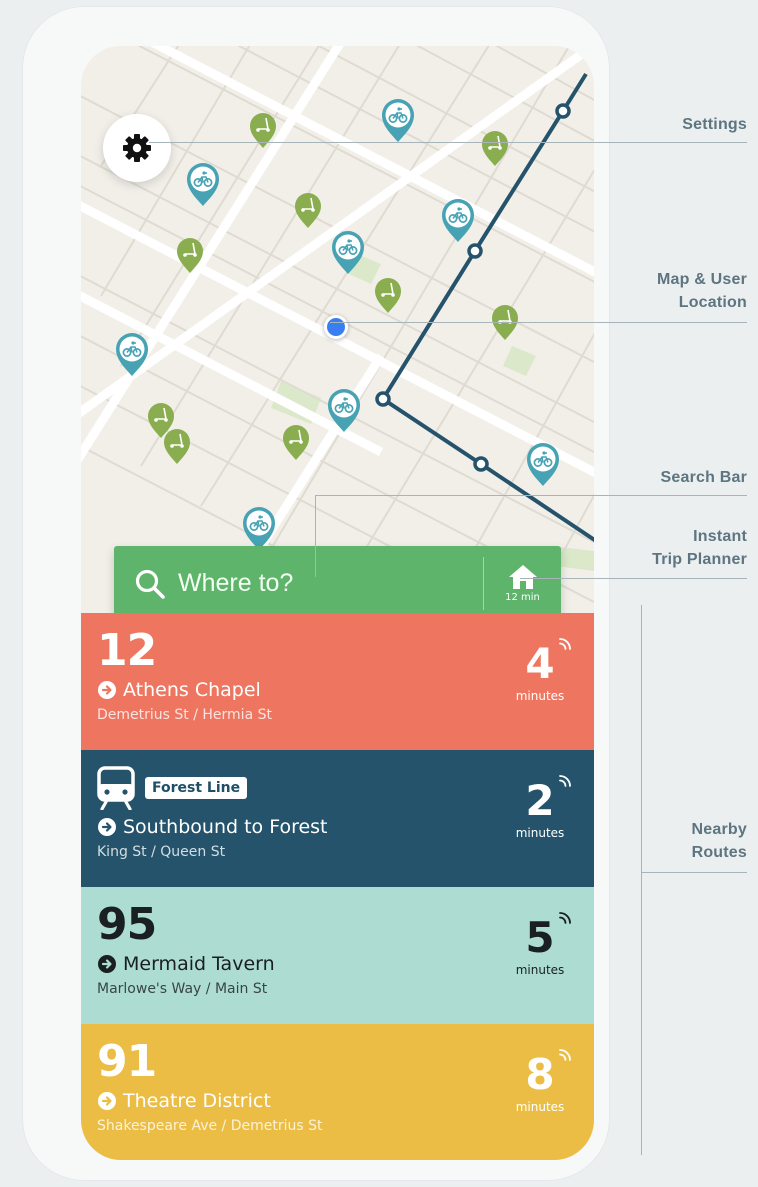  Describe the element at coordinates (540, 670) in the screenshot. I see `eta: 4 minutes` at that location.